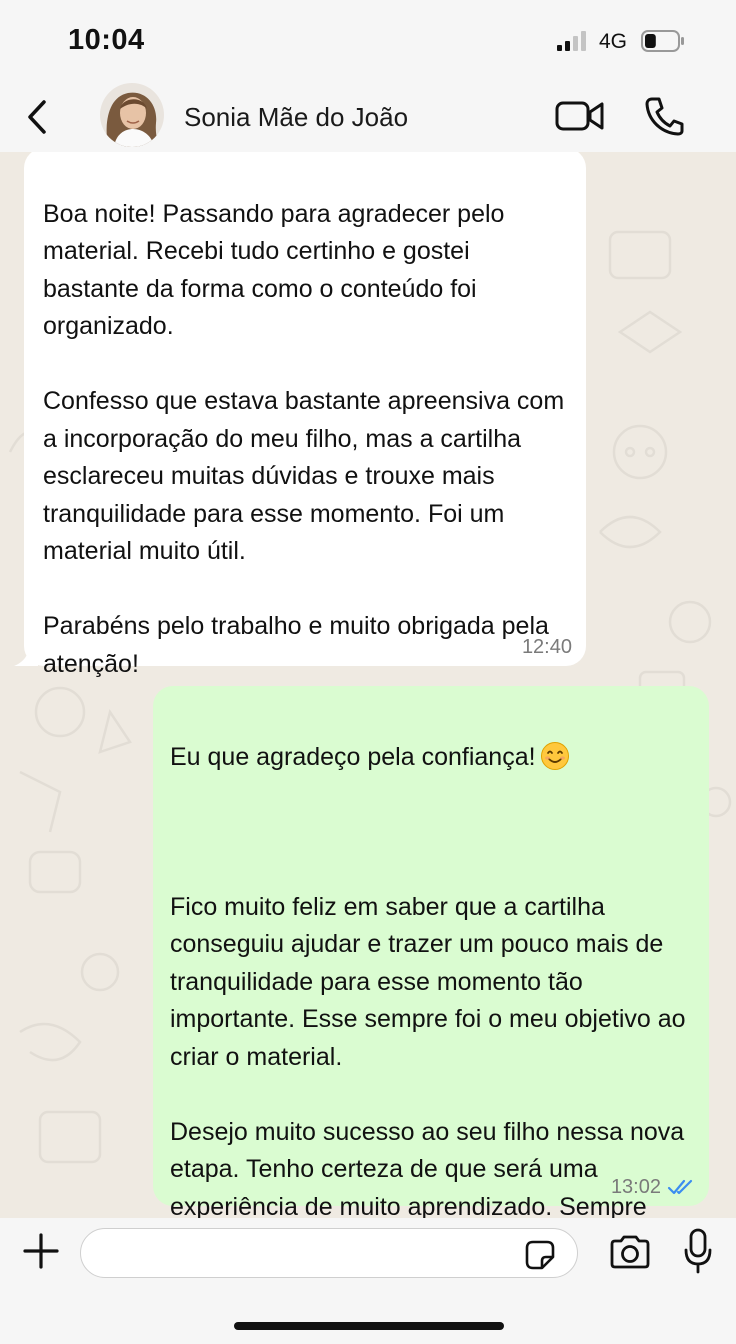  I want to click on chat-header: Sonia Mãe do João, so click(368, 115).